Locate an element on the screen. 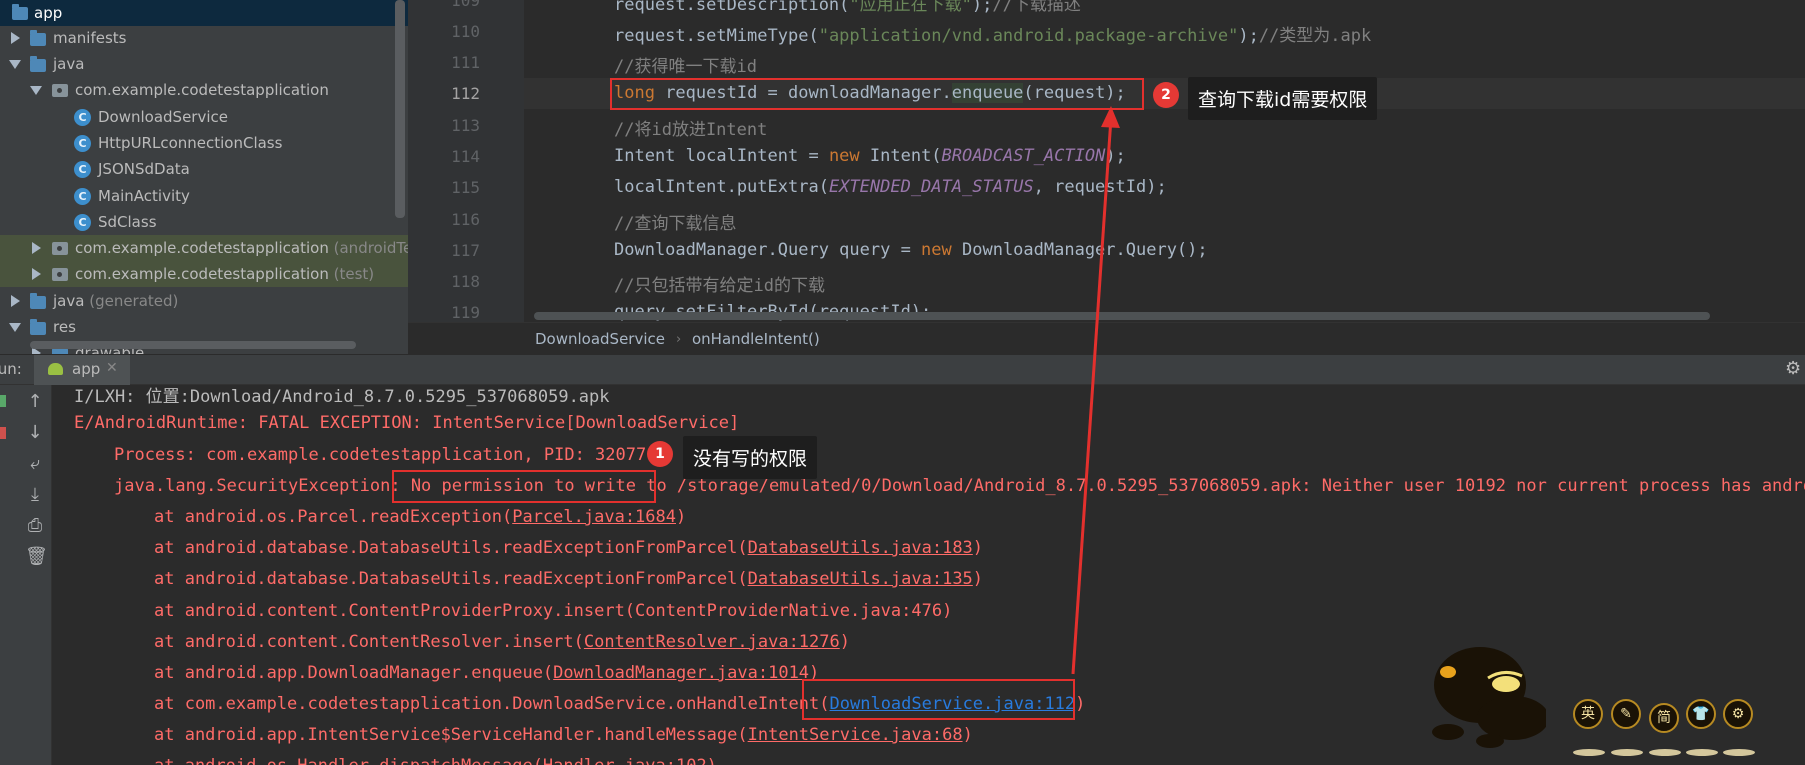 The height and width of the screenshot is (765, 1805). language-switch-icon: 英 is located at coordinates (1588, 714).